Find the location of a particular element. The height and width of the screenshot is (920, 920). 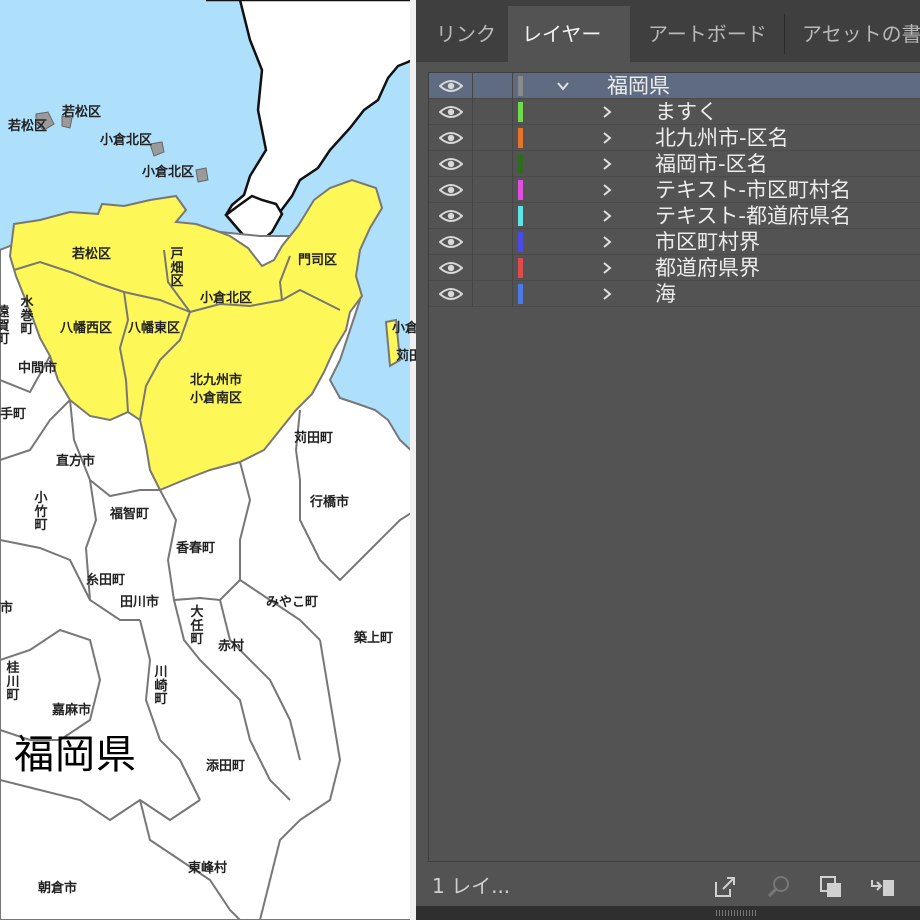

layer-row: テキスト-都道府県名 is located at coordinates (674, 216).